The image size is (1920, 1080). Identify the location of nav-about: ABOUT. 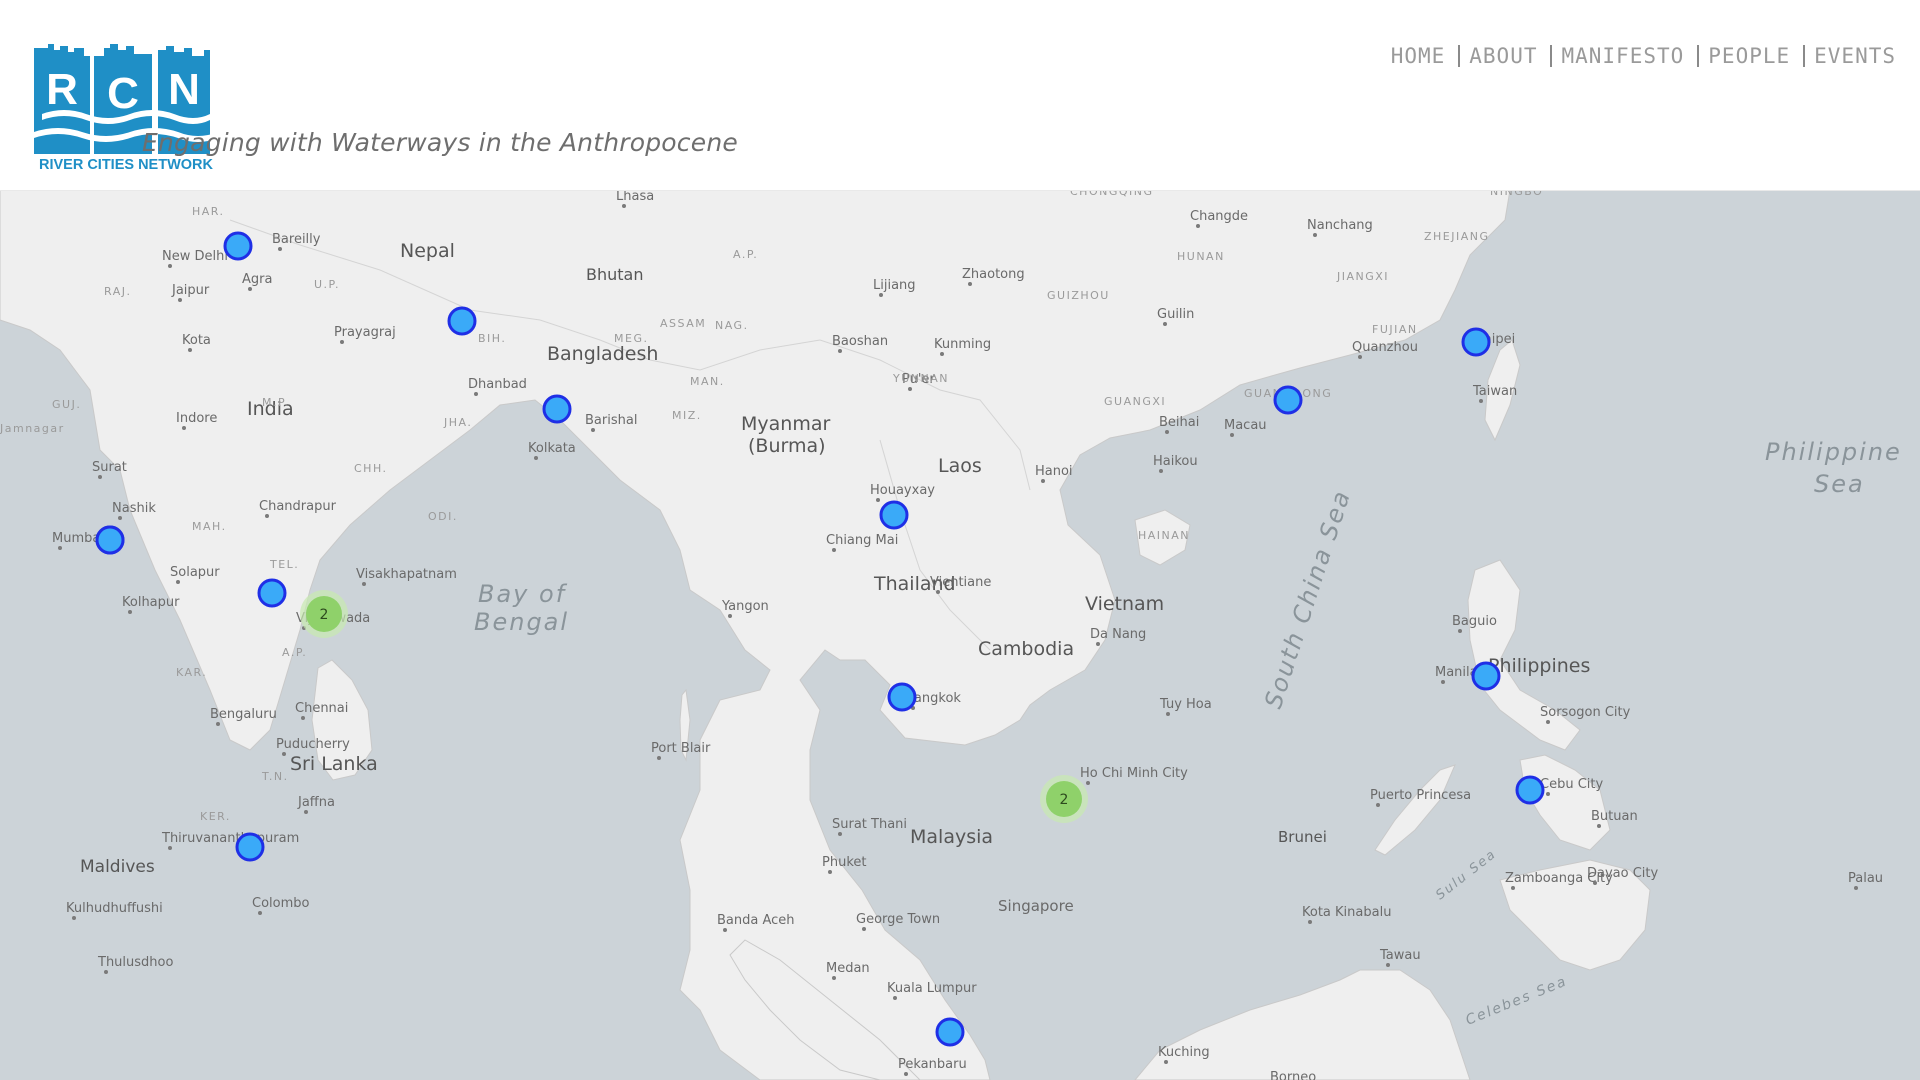
(1503, 56).